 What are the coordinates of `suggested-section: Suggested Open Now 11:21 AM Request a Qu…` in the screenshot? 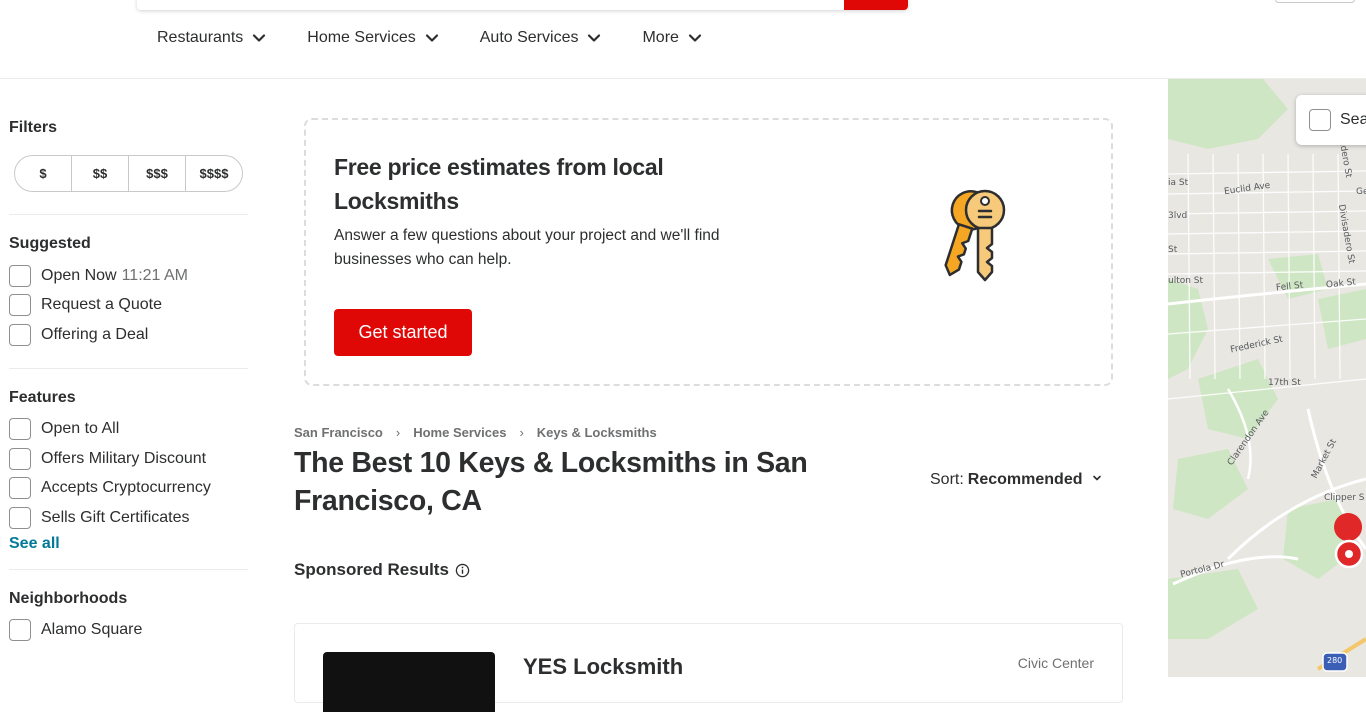 It's located at (128, 292).